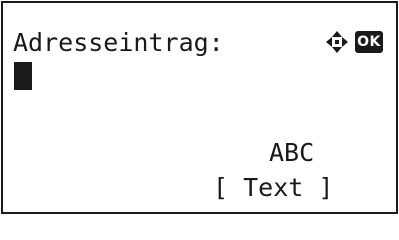  I want to click on softkey-open-bracket: [, so click(221, 187).